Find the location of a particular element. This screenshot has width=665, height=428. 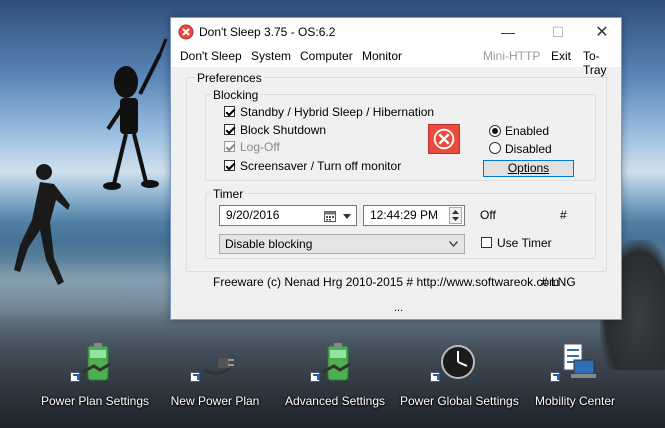

use-timer-label: Use Timer is located at coordinates (524, 243).